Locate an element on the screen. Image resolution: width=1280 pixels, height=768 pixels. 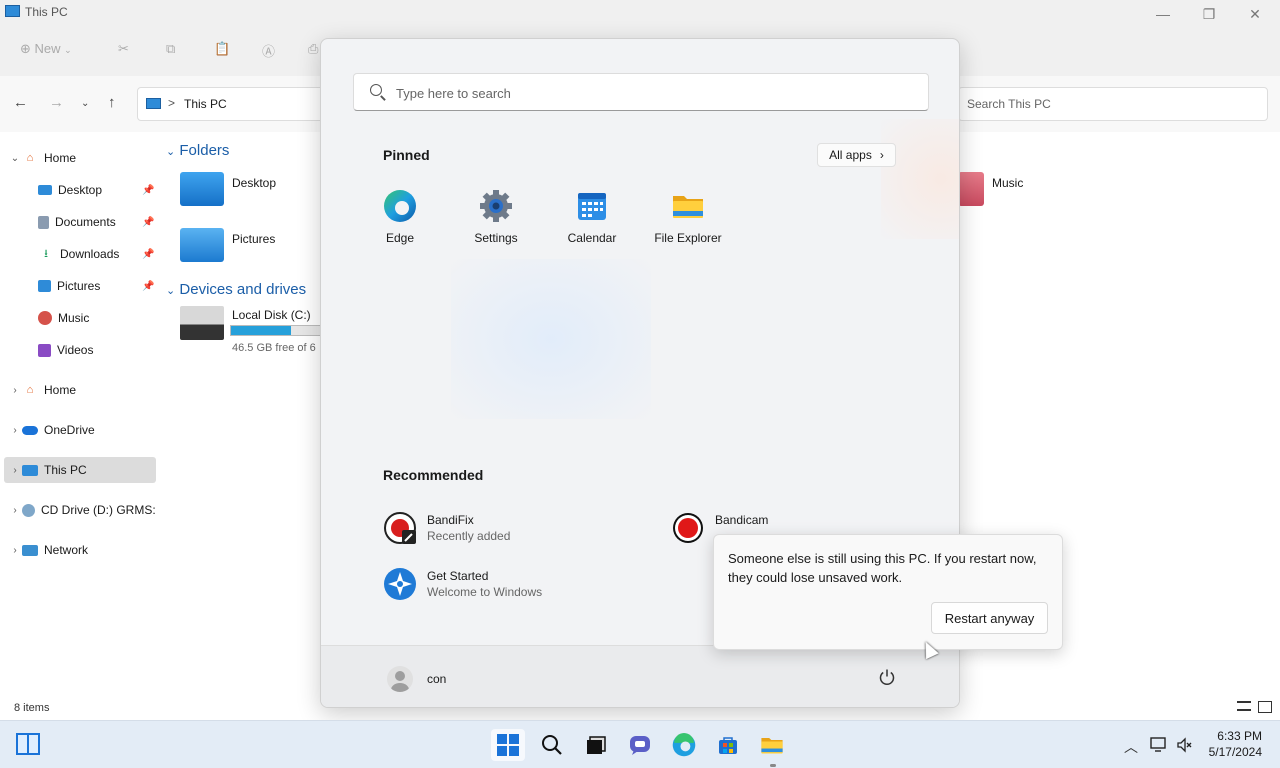
pinned-title: Pinned is located at coordinates (406, 155).